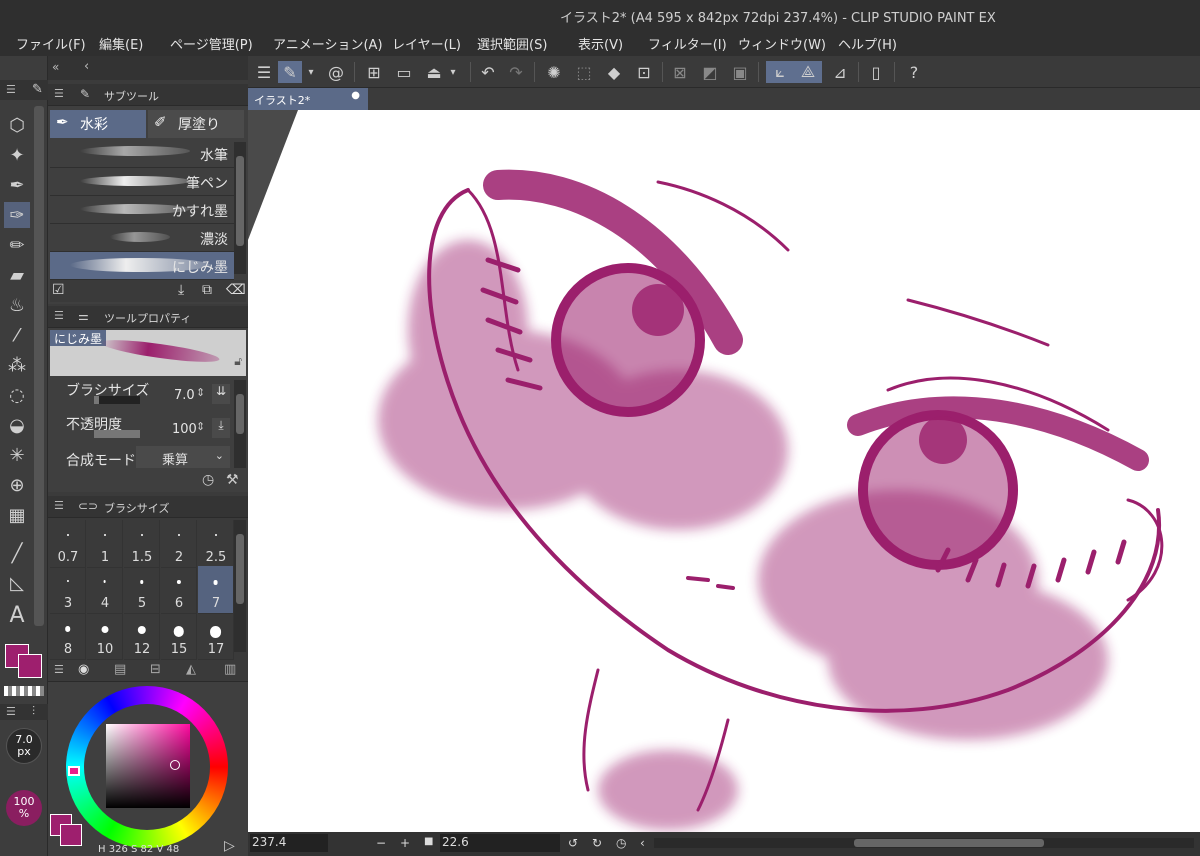 The height and width of the screenshot is (856, 1200). Describe the element at coordinates (600, 43) in the screenshot. I see `menu-view: 表示(V)` at that location.